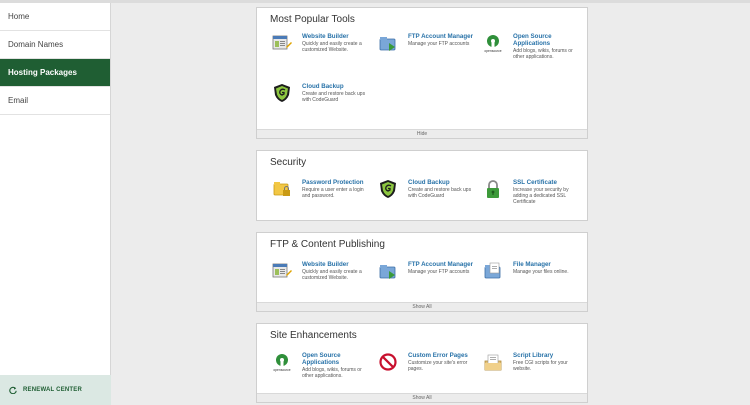 This screenshot has height=405, width=750. I want to click on sidebar-item-domain-names: Domain Names, so click(55, 45).